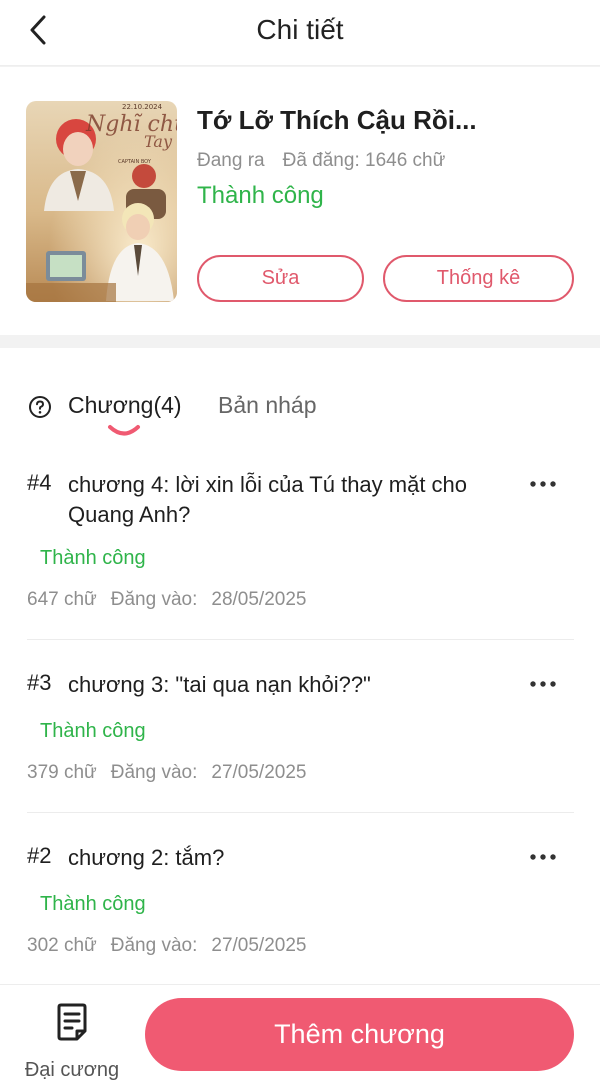 The width and height of the screenshot is (600, 1090). I want to click on tab-chapters: Chương(4), so click(125, 405).